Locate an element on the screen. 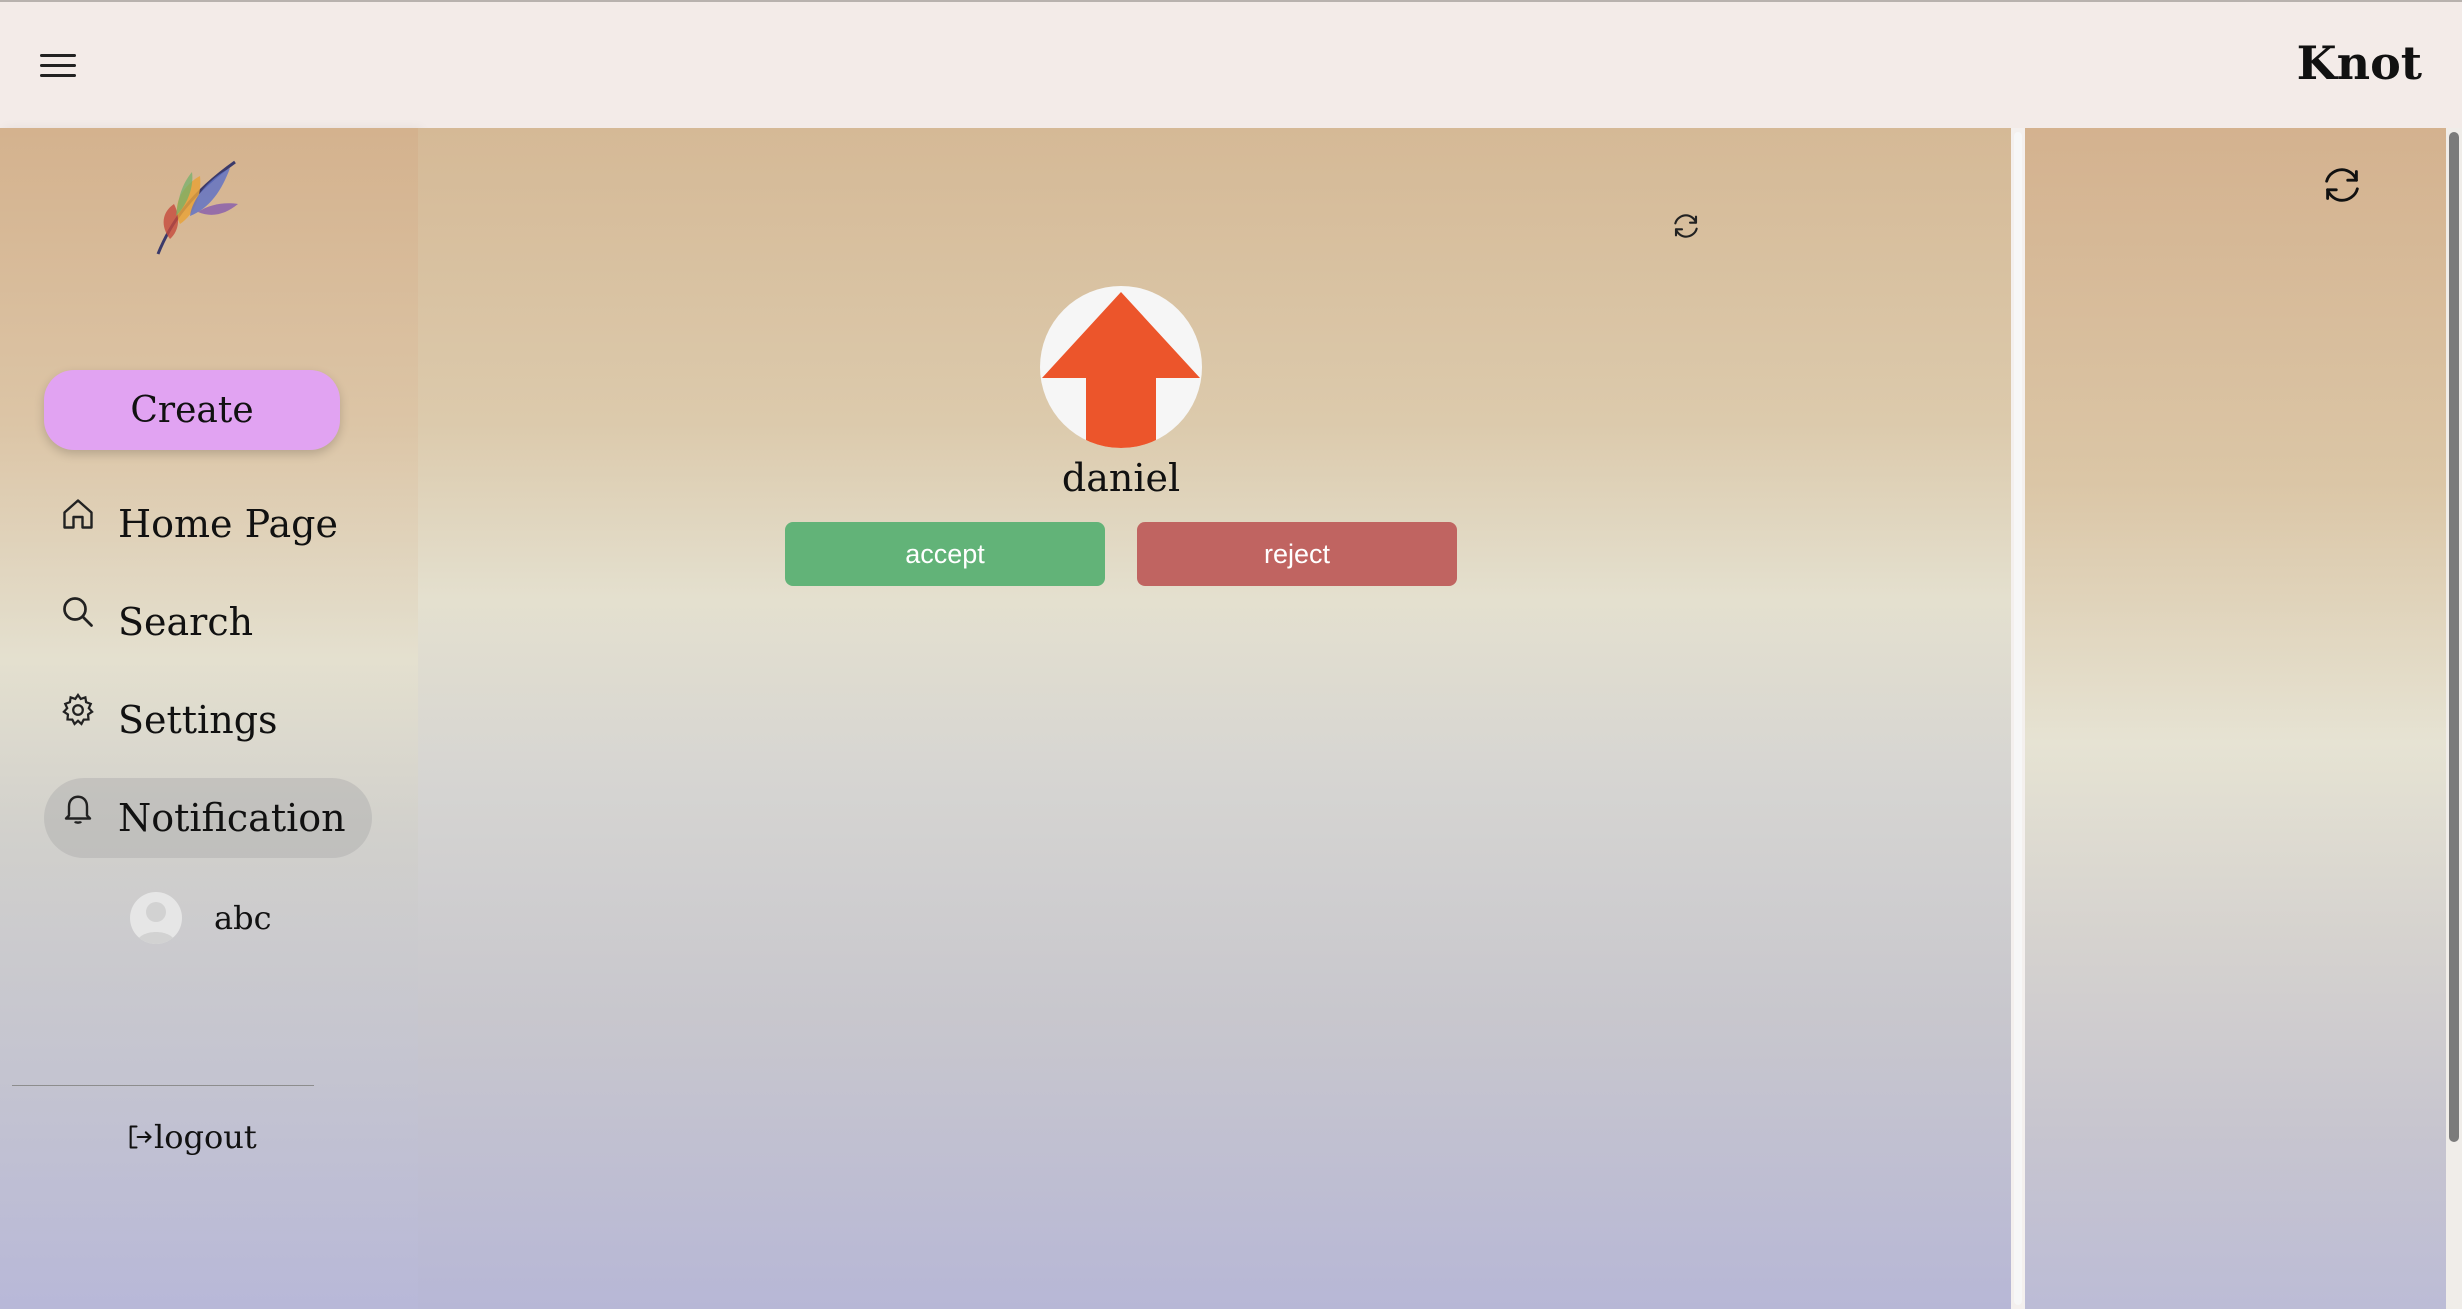 The width and height of the screenshot is (2462, 1309). create-button: Create is located at coordinates (192, 410).